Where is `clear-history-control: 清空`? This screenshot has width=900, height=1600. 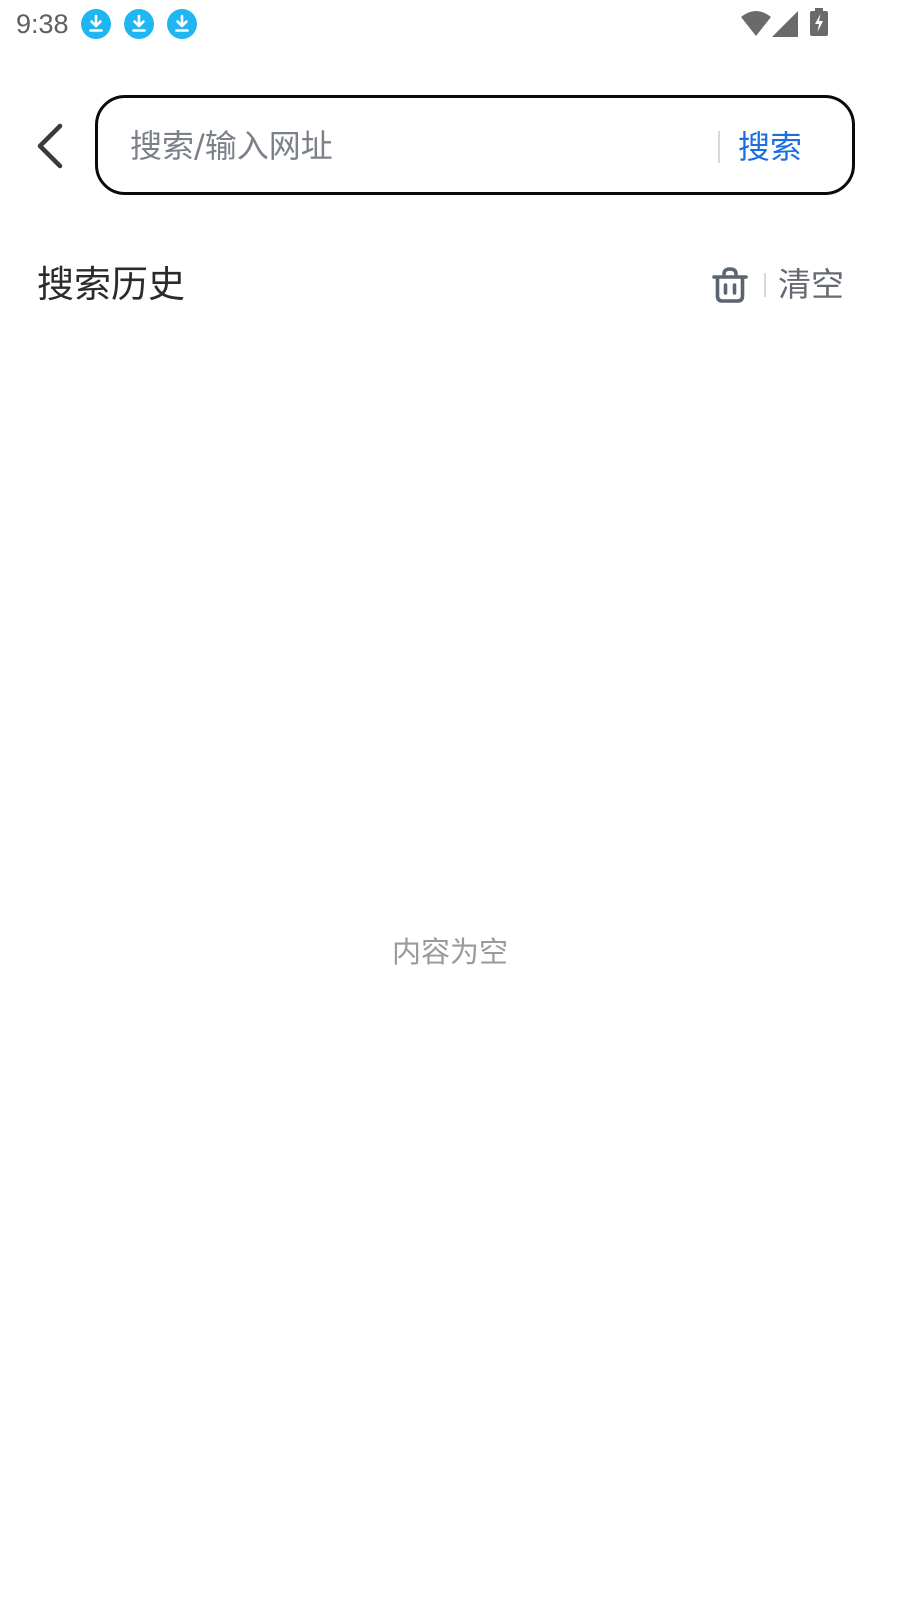 clear-history-control: 清空 is located at coordinates (777, 285).